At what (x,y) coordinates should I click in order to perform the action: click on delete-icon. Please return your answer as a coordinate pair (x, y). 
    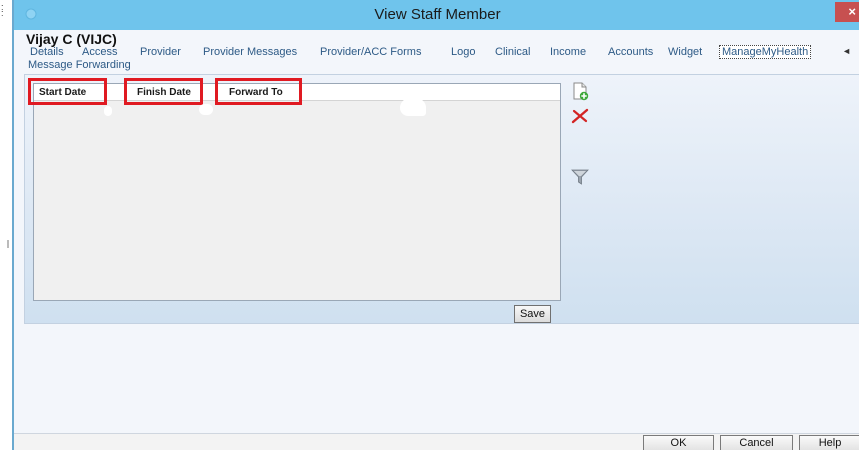
    Looking at the image, I should click on (580, 116).